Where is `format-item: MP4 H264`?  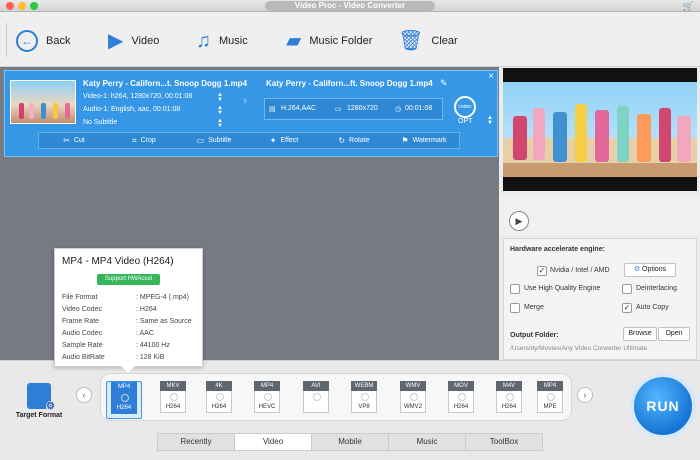 format-item: MP4 H264 is located at coordinates (124, 400).